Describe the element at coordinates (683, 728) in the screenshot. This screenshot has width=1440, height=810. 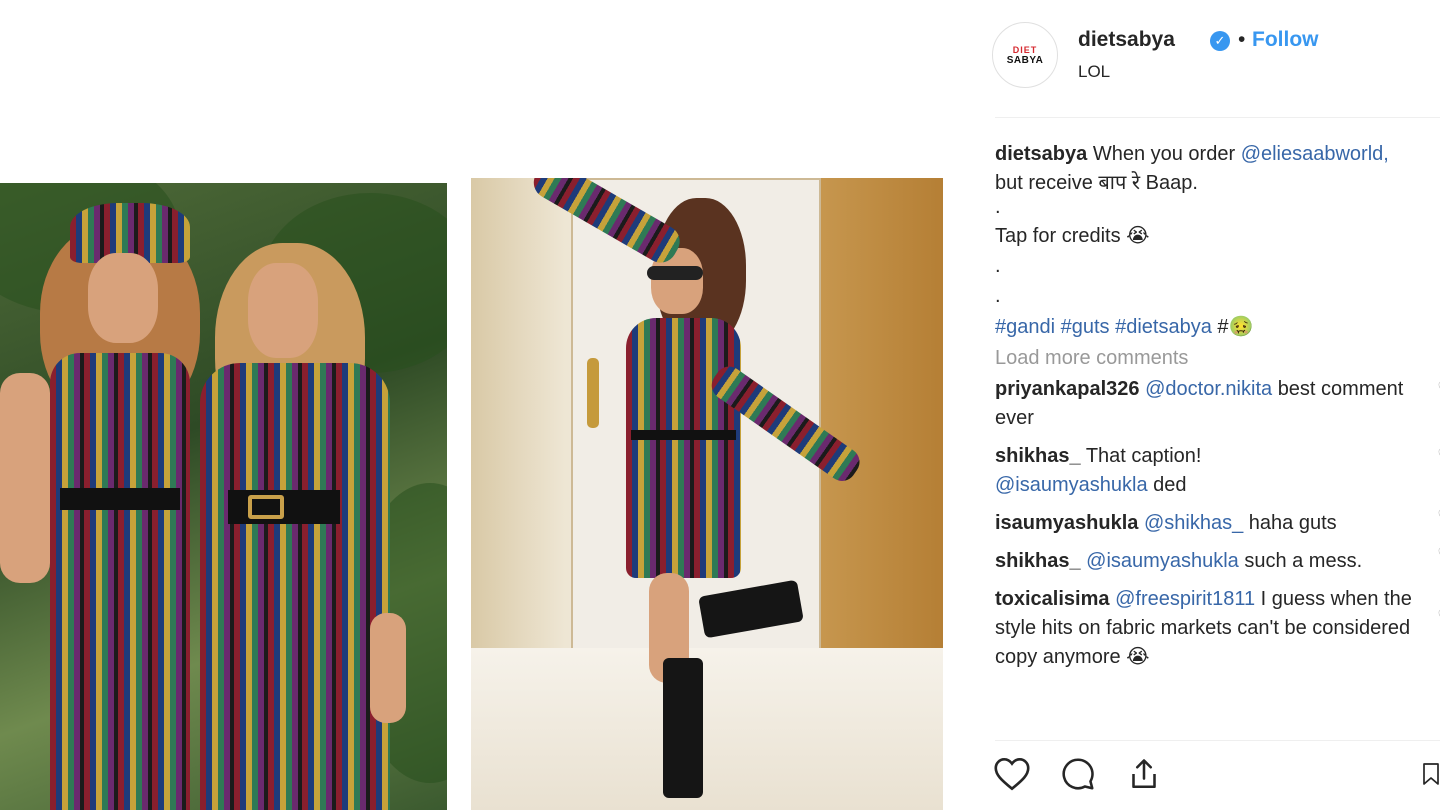
I see `boot` at that location.